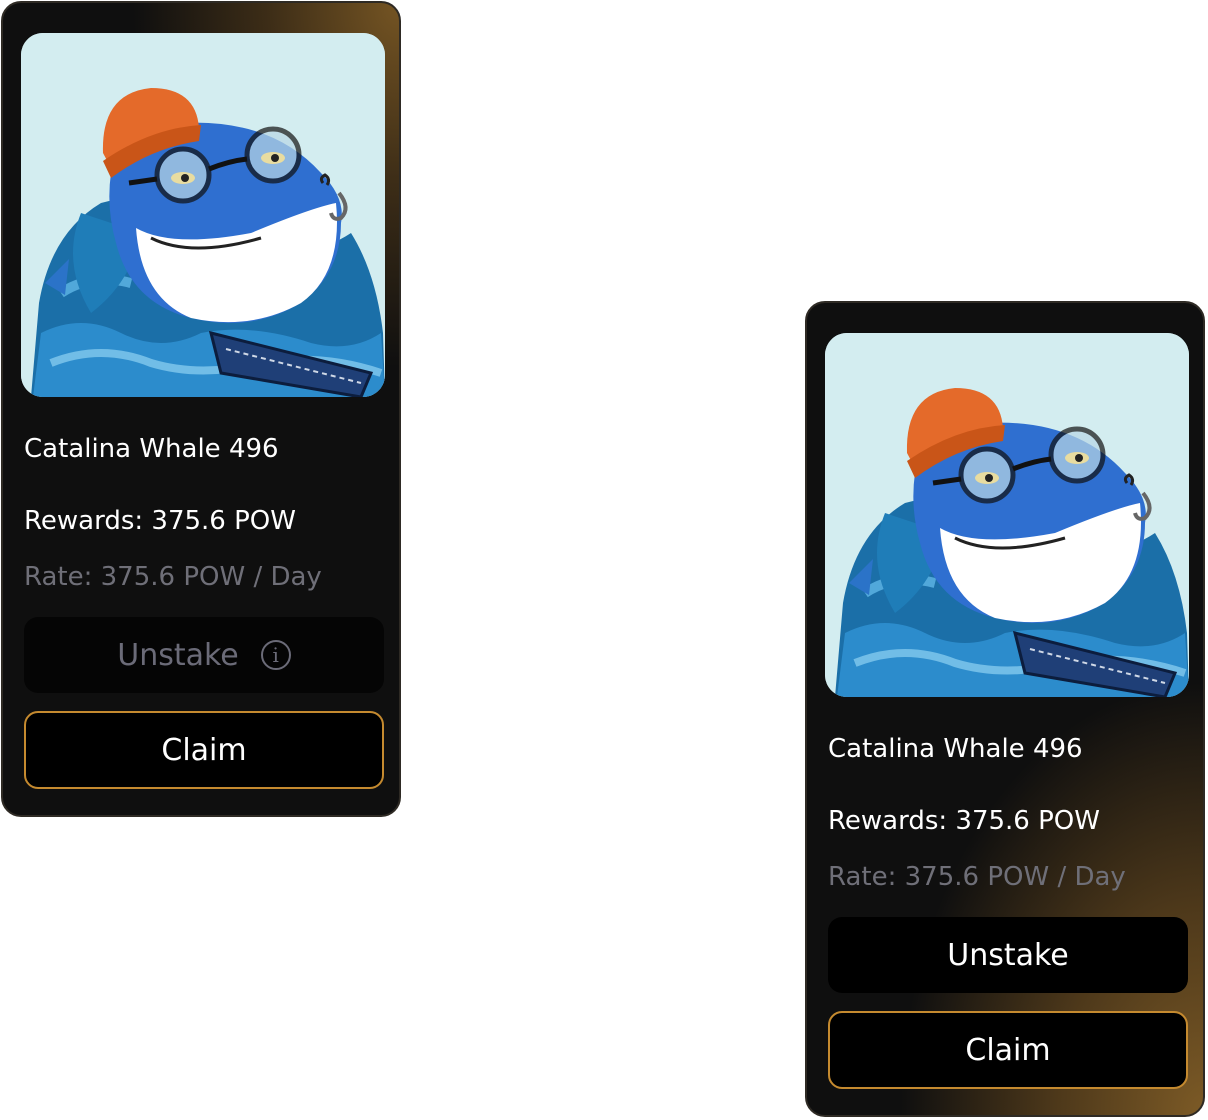 The height and width of the screenshot is (1120, 1208). I want to click on unstake-button: Unstake i, so click(204, 655).